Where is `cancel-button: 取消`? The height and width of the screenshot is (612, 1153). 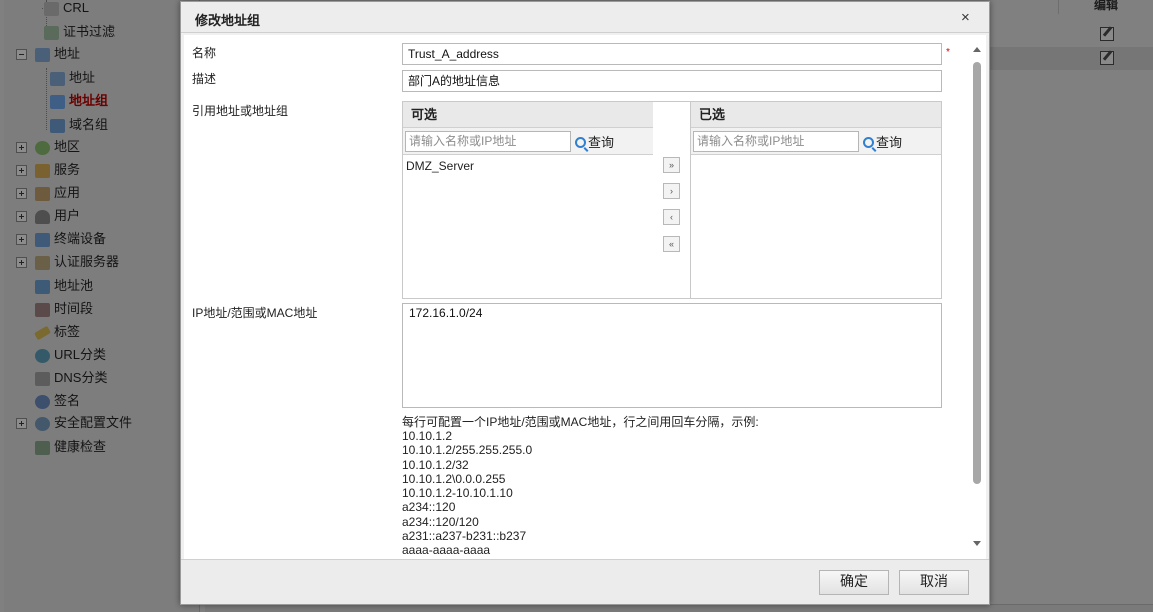
cancel-button: 取消 is located at coordinates (934, 582).